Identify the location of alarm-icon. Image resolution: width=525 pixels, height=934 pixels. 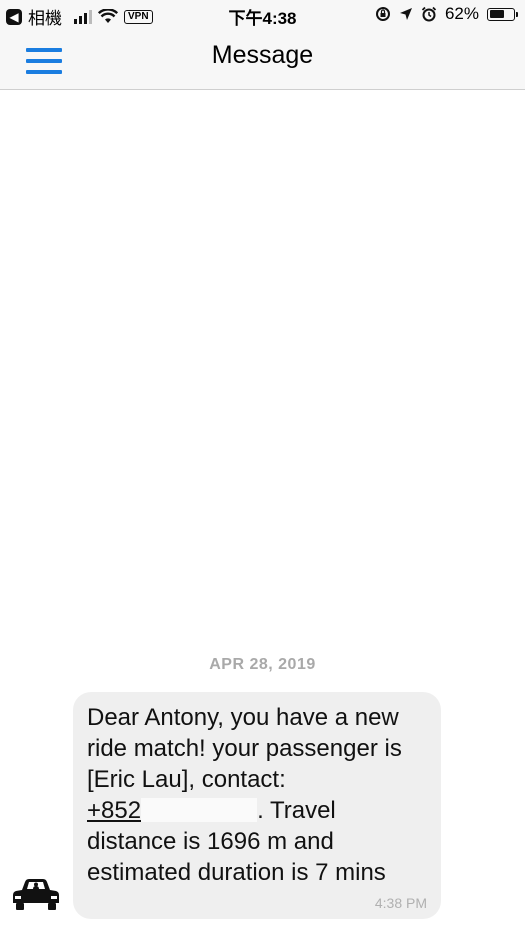
(429, 14).